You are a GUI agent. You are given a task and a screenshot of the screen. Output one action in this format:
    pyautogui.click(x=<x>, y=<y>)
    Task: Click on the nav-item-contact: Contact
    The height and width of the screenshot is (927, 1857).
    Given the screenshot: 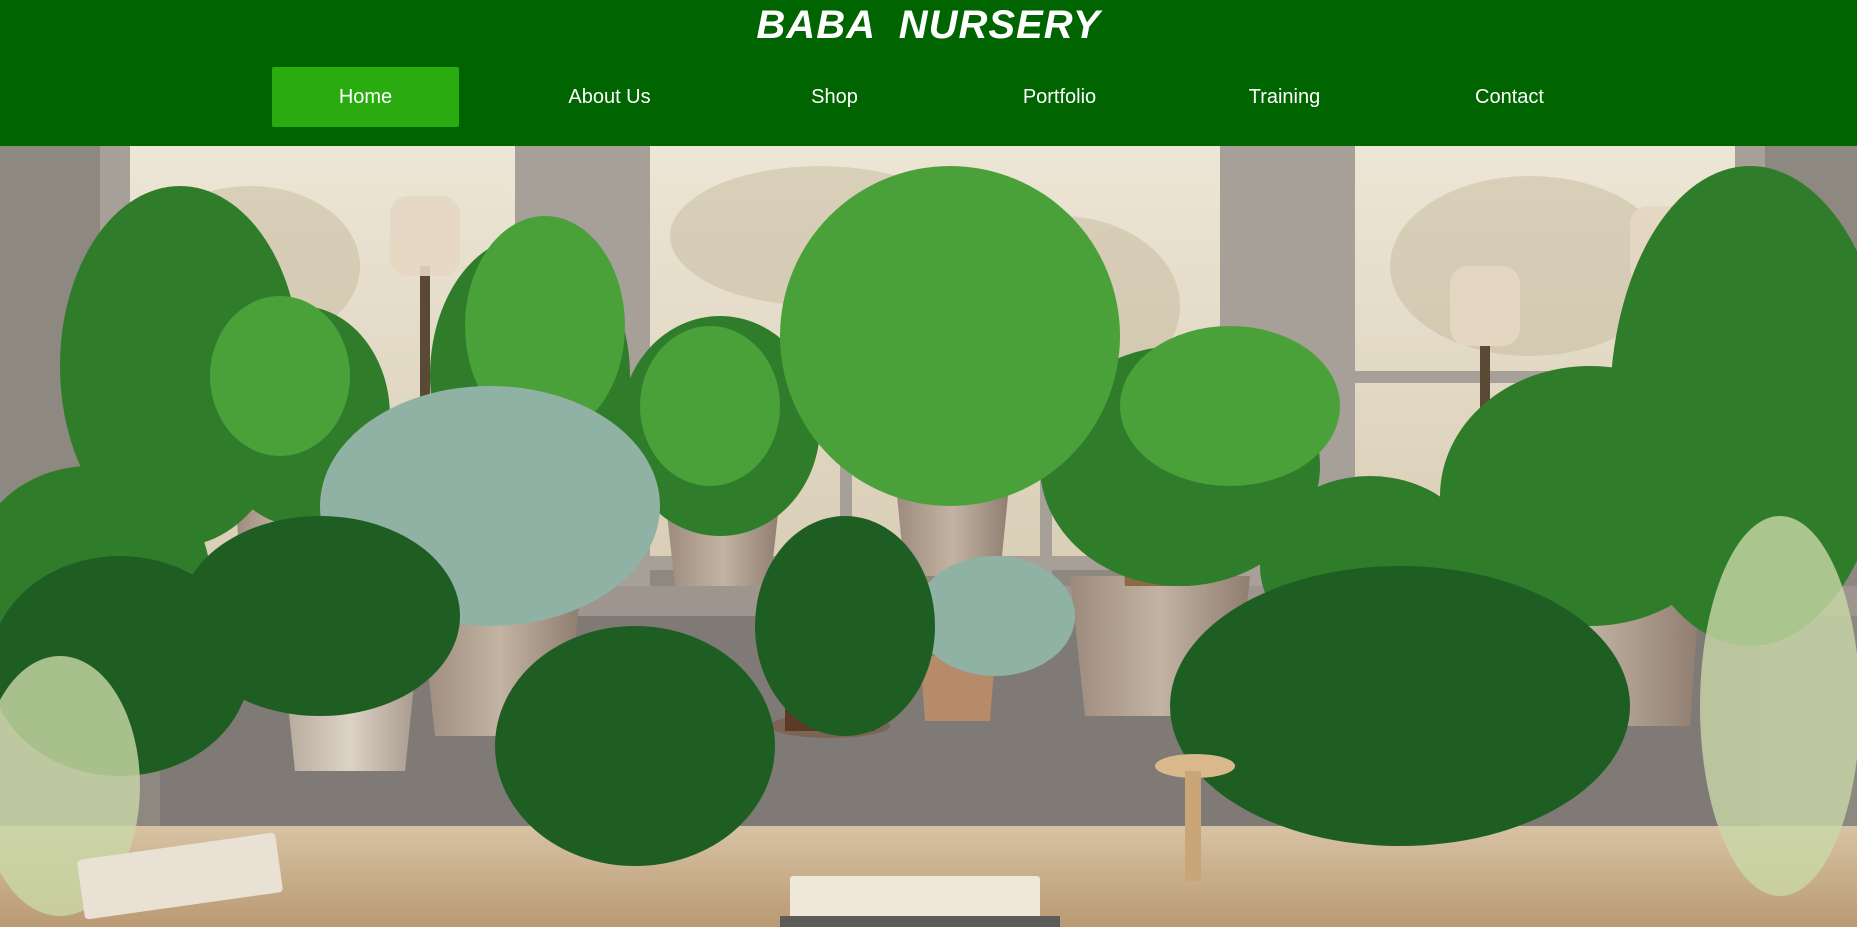 What is the action you would take?
    pyautogui.click(x=1509, y=97)
    